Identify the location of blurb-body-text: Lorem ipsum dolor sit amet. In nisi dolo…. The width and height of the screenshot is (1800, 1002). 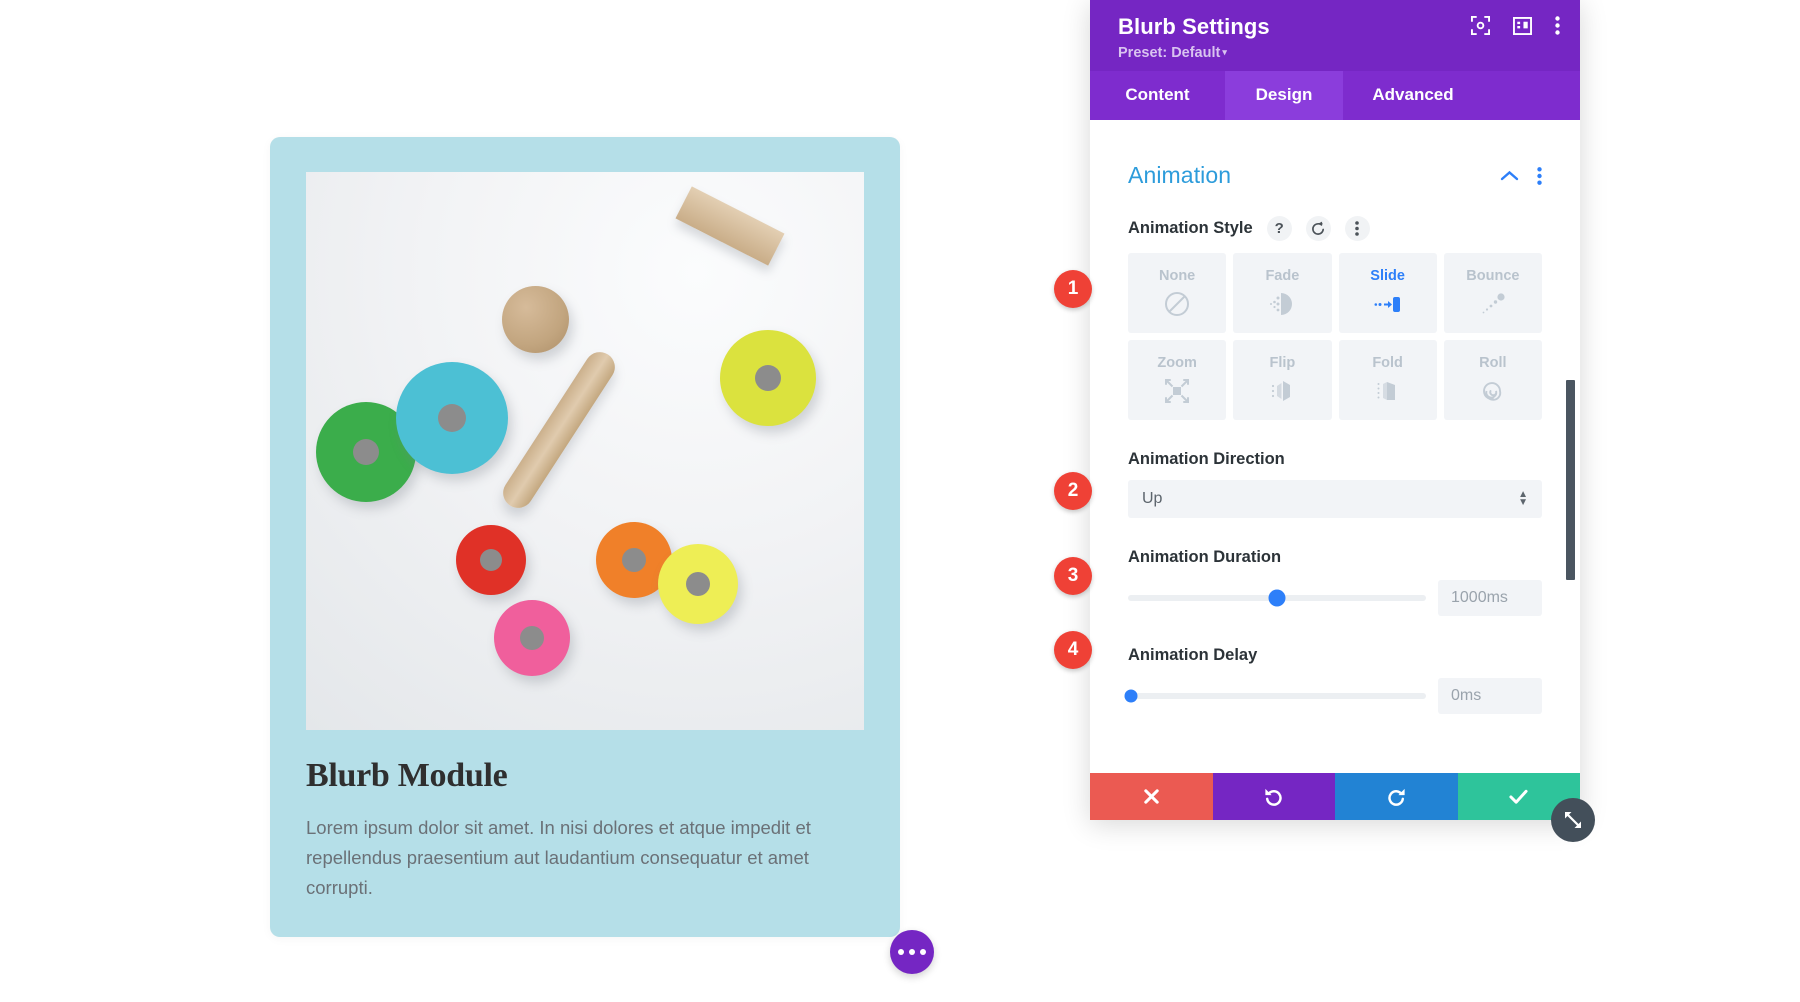
(558, 857).